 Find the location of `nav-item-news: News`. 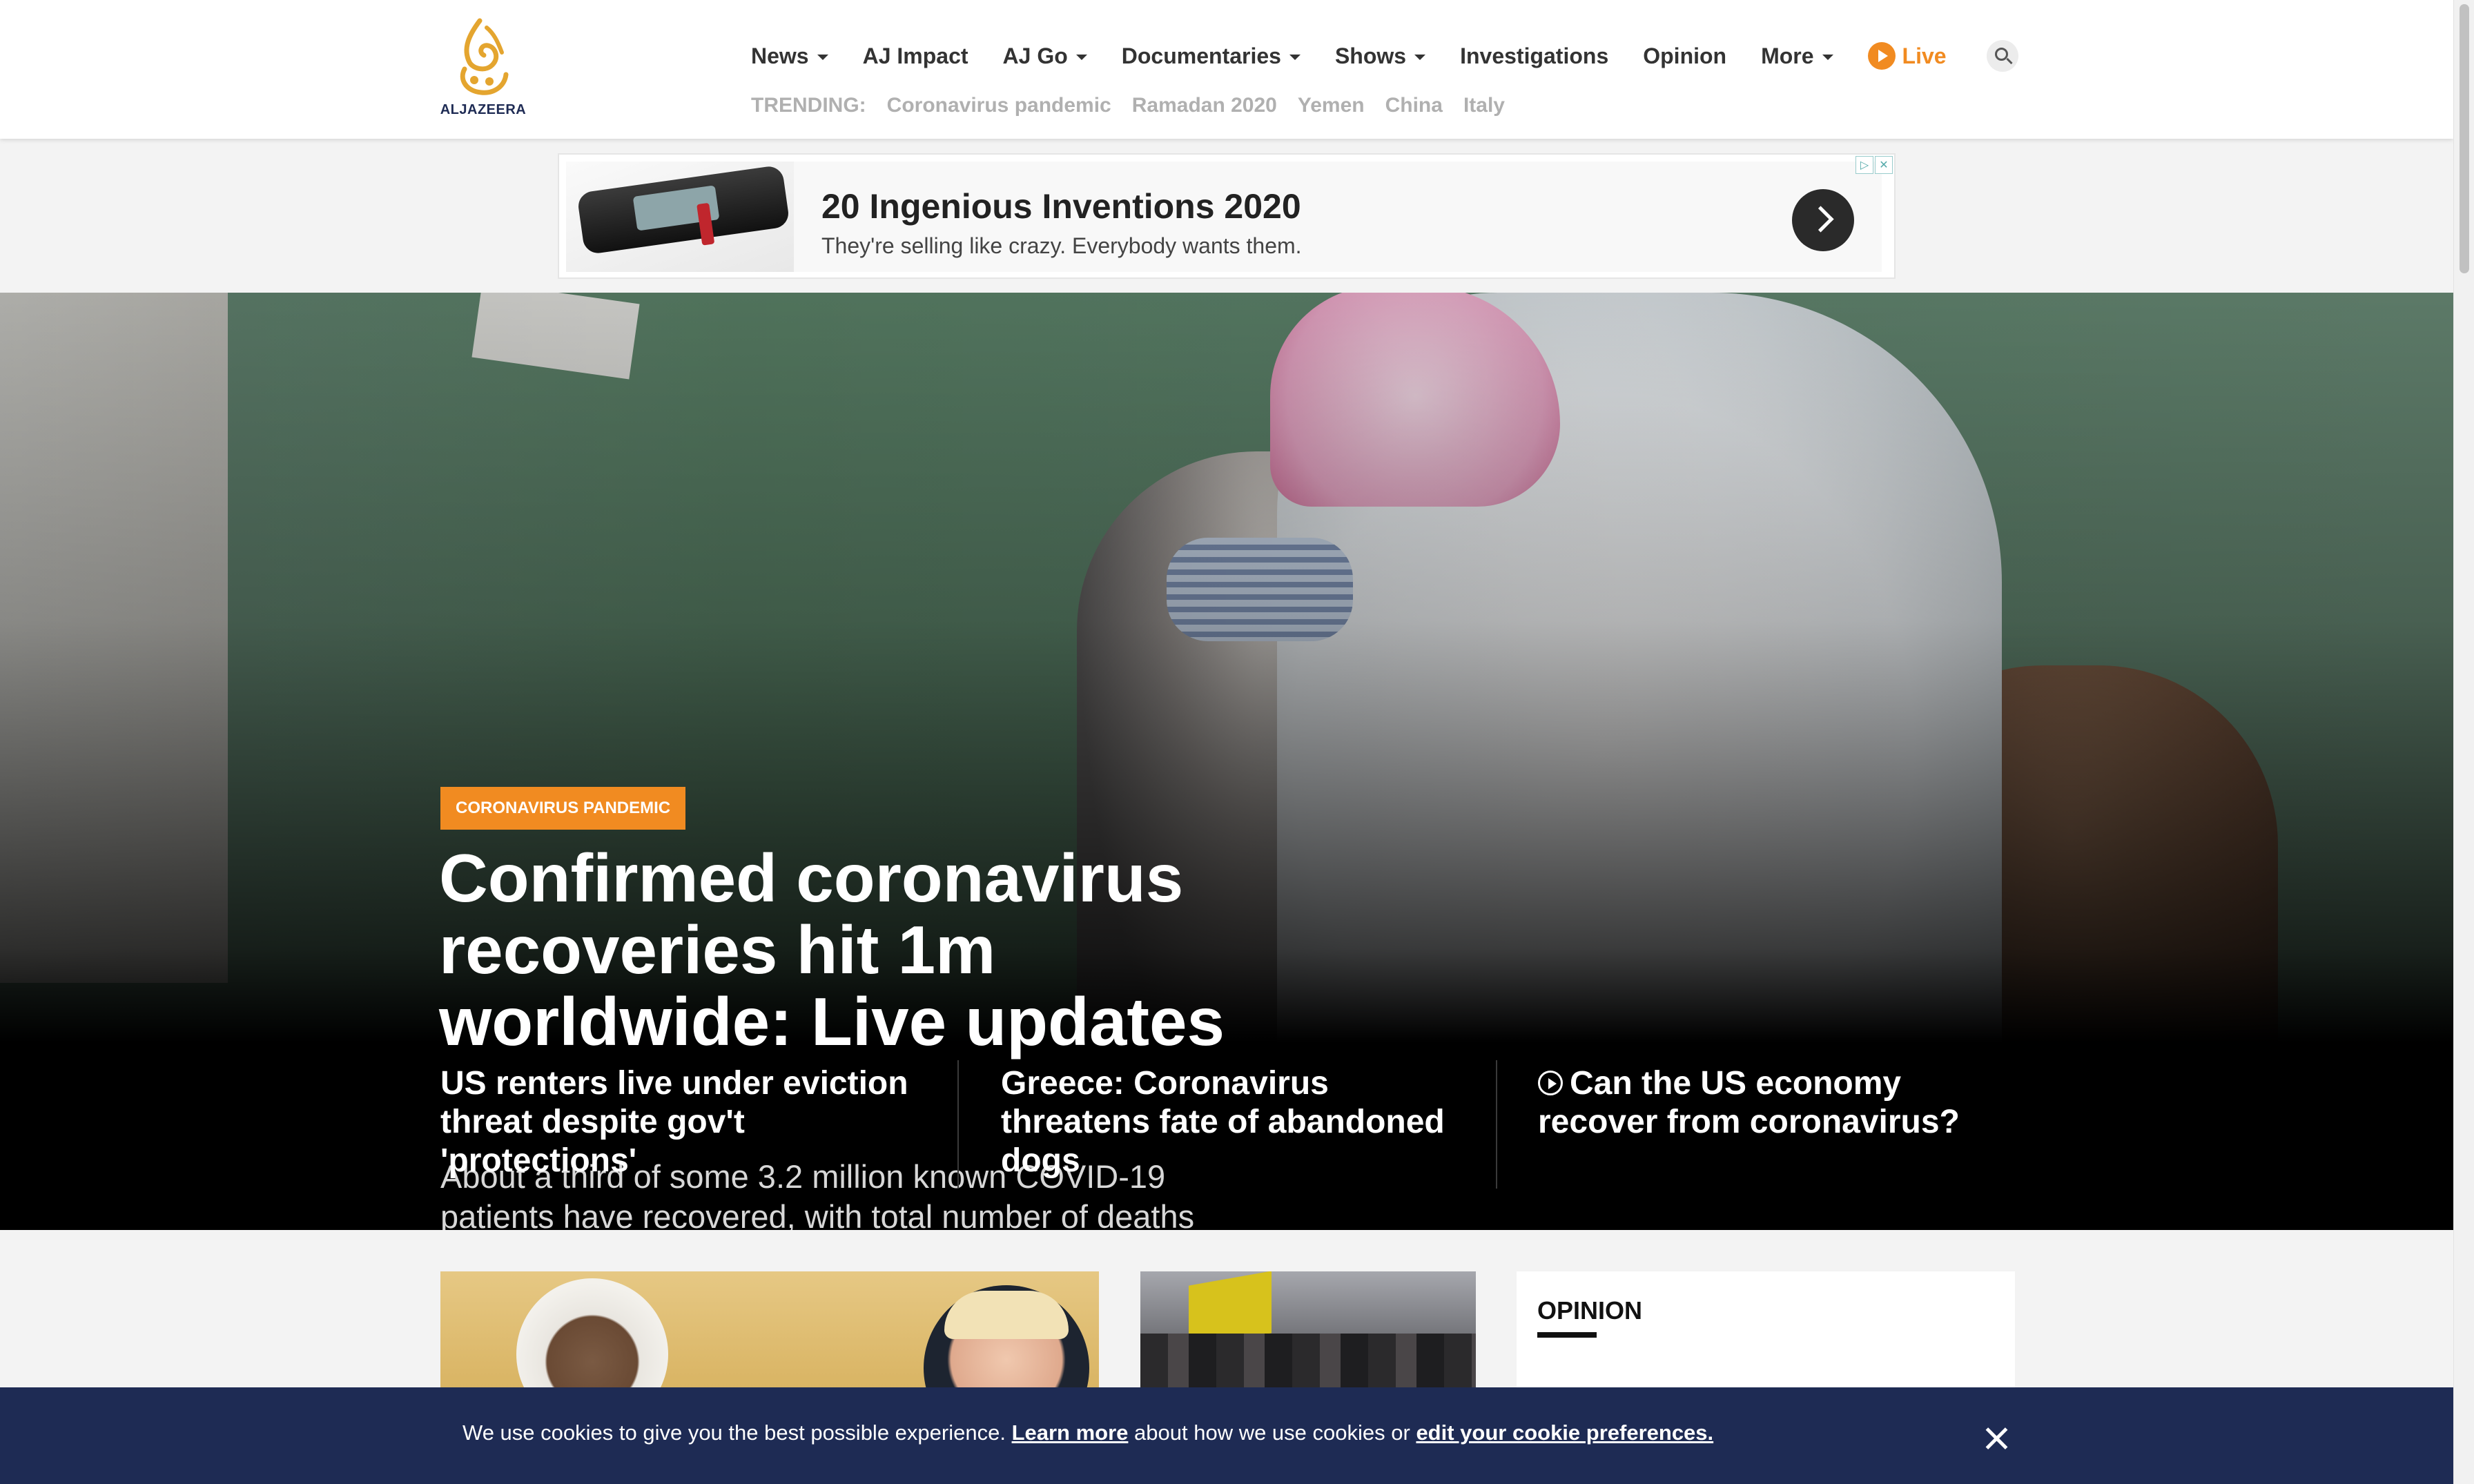

nav-item-news: News is located at coordinates (789, 56).